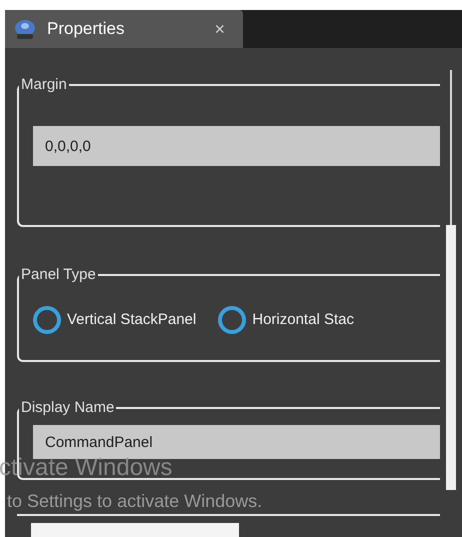 The image size is (462, 537). Describe the element at coordinates (58, 274) in the screenshot. I see `group-label: Panel Type` at that location.